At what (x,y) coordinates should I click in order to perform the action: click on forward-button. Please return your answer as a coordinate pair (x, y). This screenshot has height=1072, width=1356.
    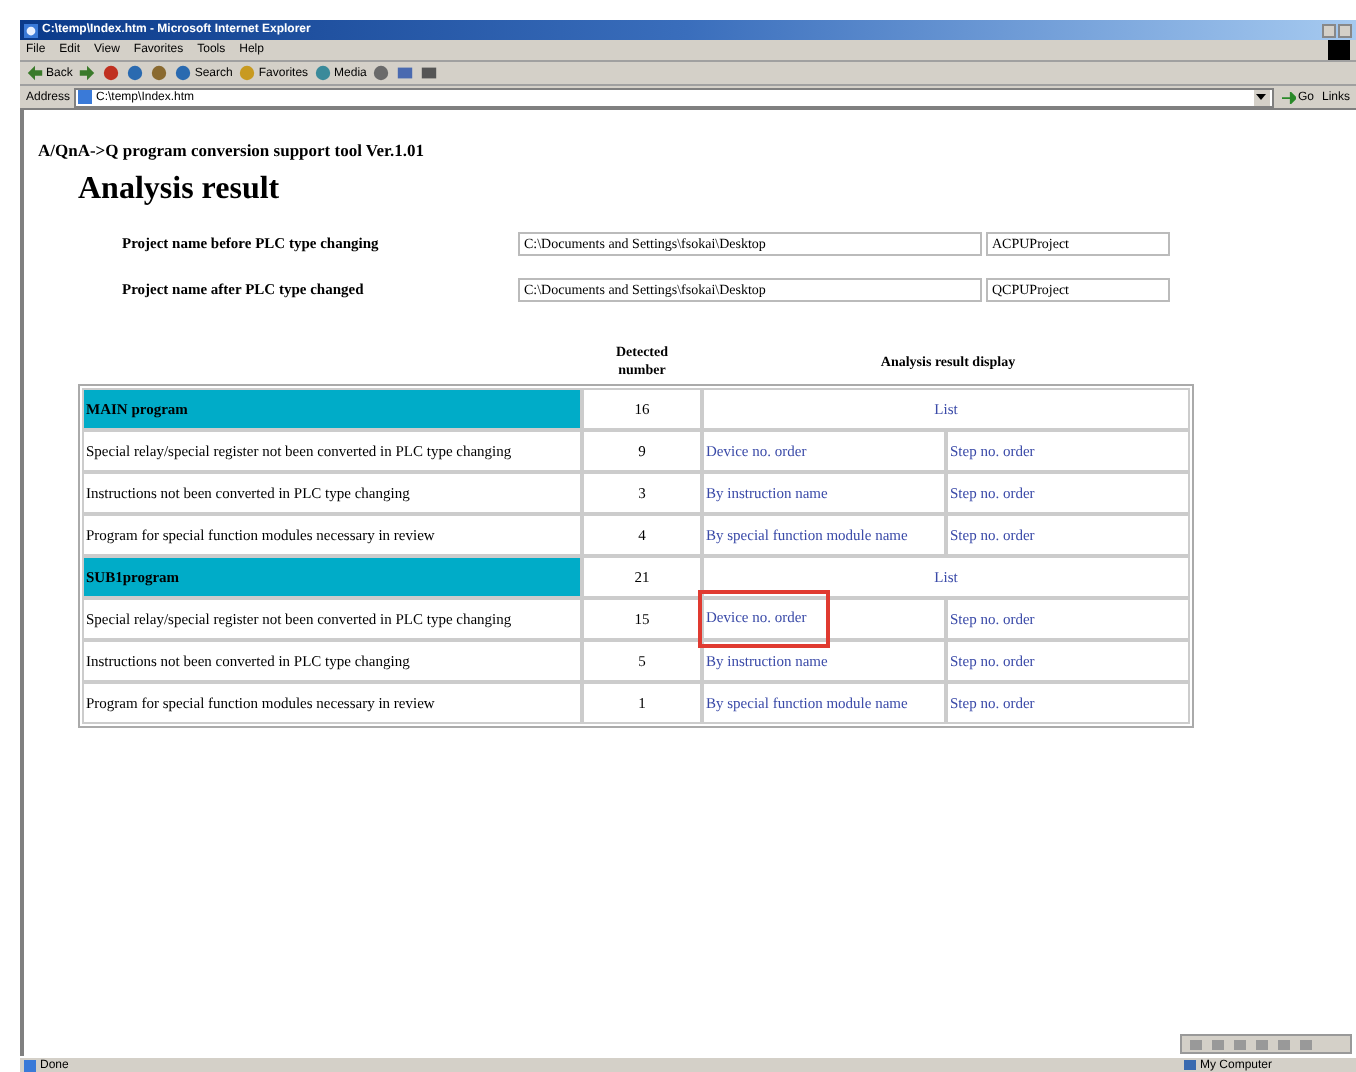
    Looking at the image, I should click on (87, 73).